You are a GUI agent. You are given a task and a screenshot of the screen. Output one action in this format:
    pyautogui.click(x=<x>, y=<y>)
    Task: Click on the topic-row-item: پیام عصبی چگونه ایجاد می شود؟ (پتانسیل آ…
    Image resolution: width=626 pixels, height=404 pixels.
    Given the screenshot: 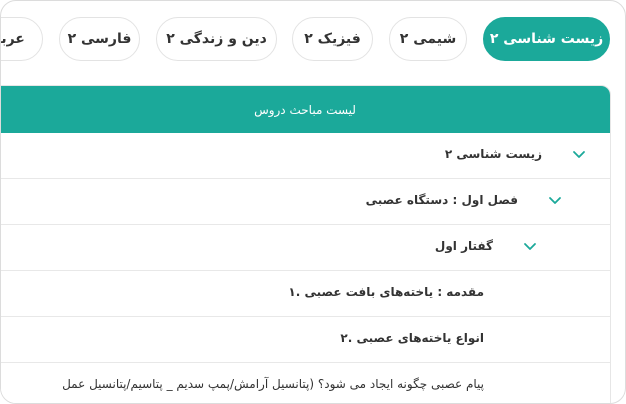 What is the action you would take?
    pyautogui.click(x=305, y=383)
    